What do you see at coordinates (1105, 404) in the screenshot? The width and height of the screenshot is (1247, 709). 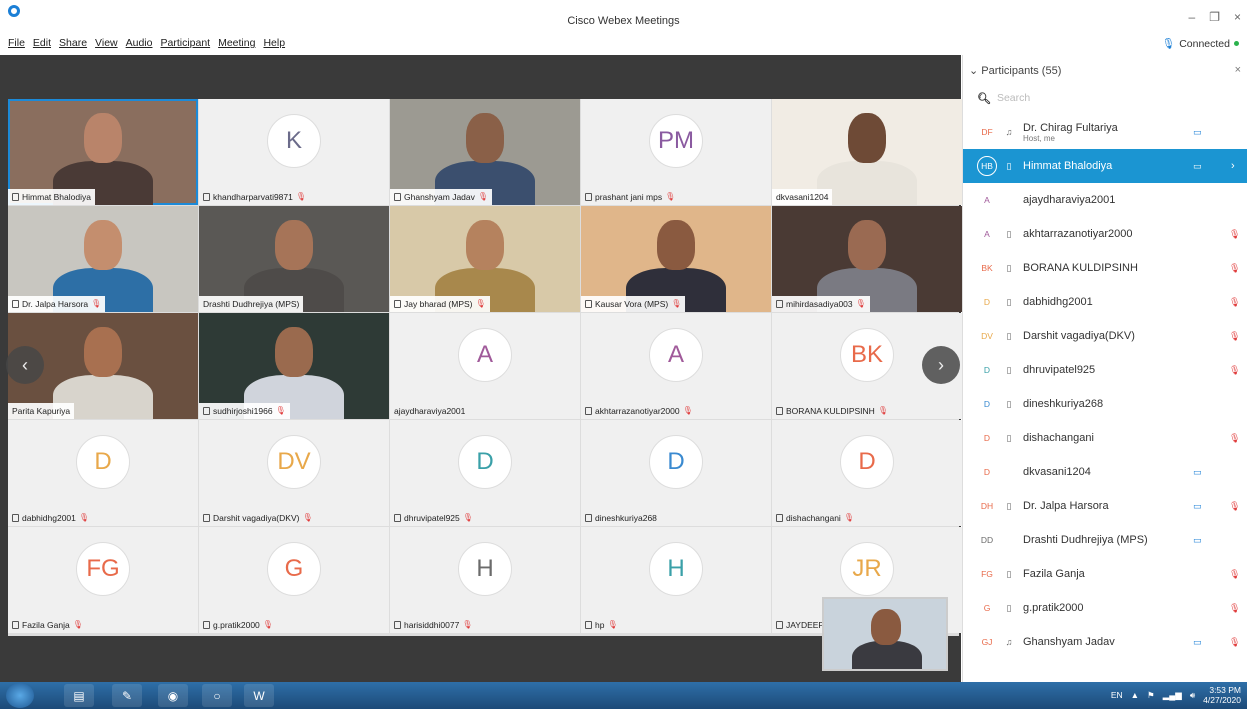 I see `participant-row: D ▯ dineshkuriya268` at bounding box center [1105, 404].